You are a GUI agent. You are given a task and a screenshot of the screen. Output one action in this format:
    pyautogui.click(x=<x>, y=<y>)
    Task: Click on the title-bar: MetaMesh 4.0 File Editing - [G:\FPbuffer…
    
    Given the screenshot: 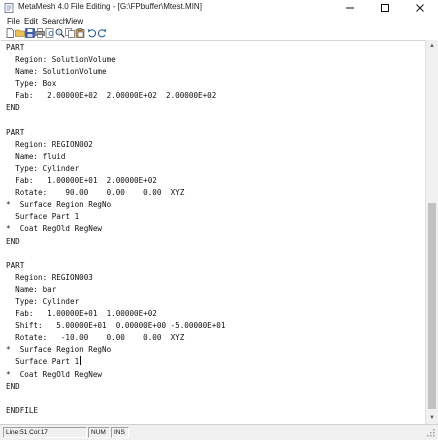 What is the action you would take?
    pyautogui.click(x=219, y=8)
    